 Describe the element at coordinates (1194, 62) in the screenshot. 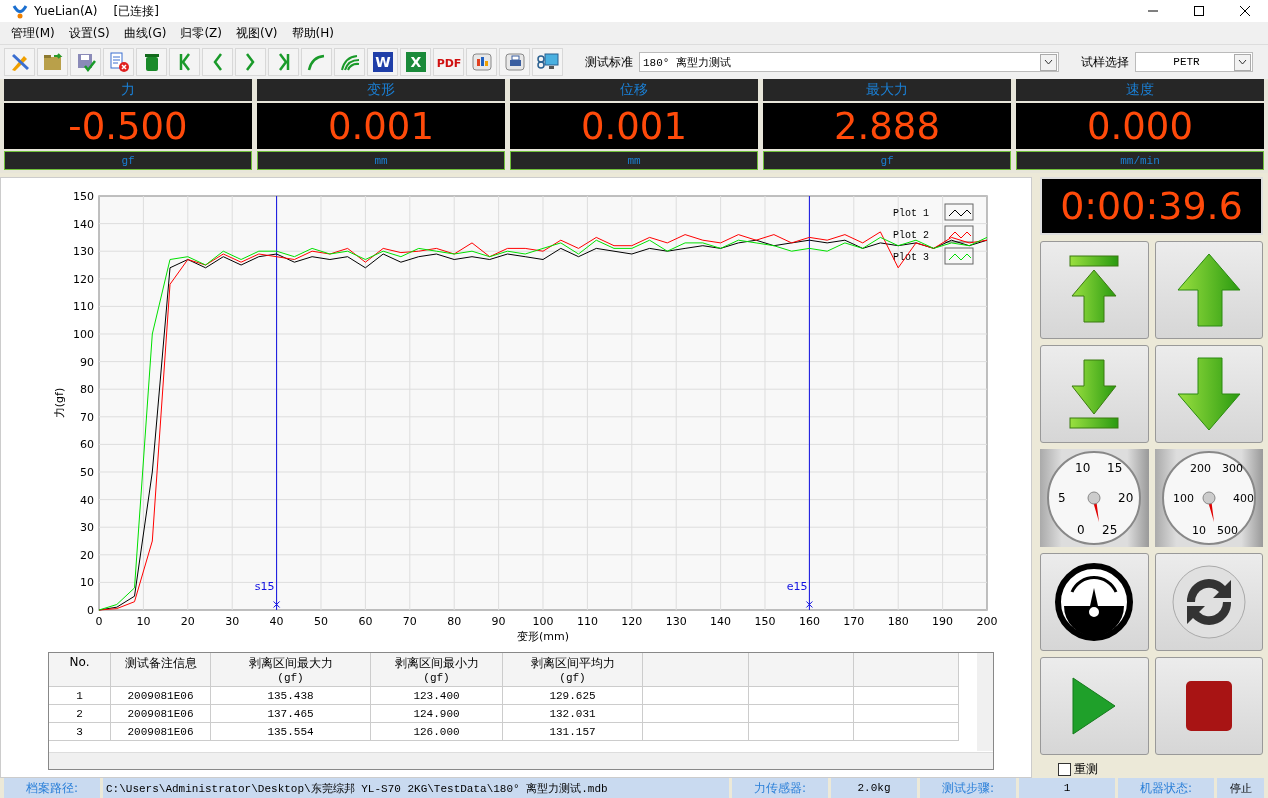

I see `sample-select: PETR` at that location.